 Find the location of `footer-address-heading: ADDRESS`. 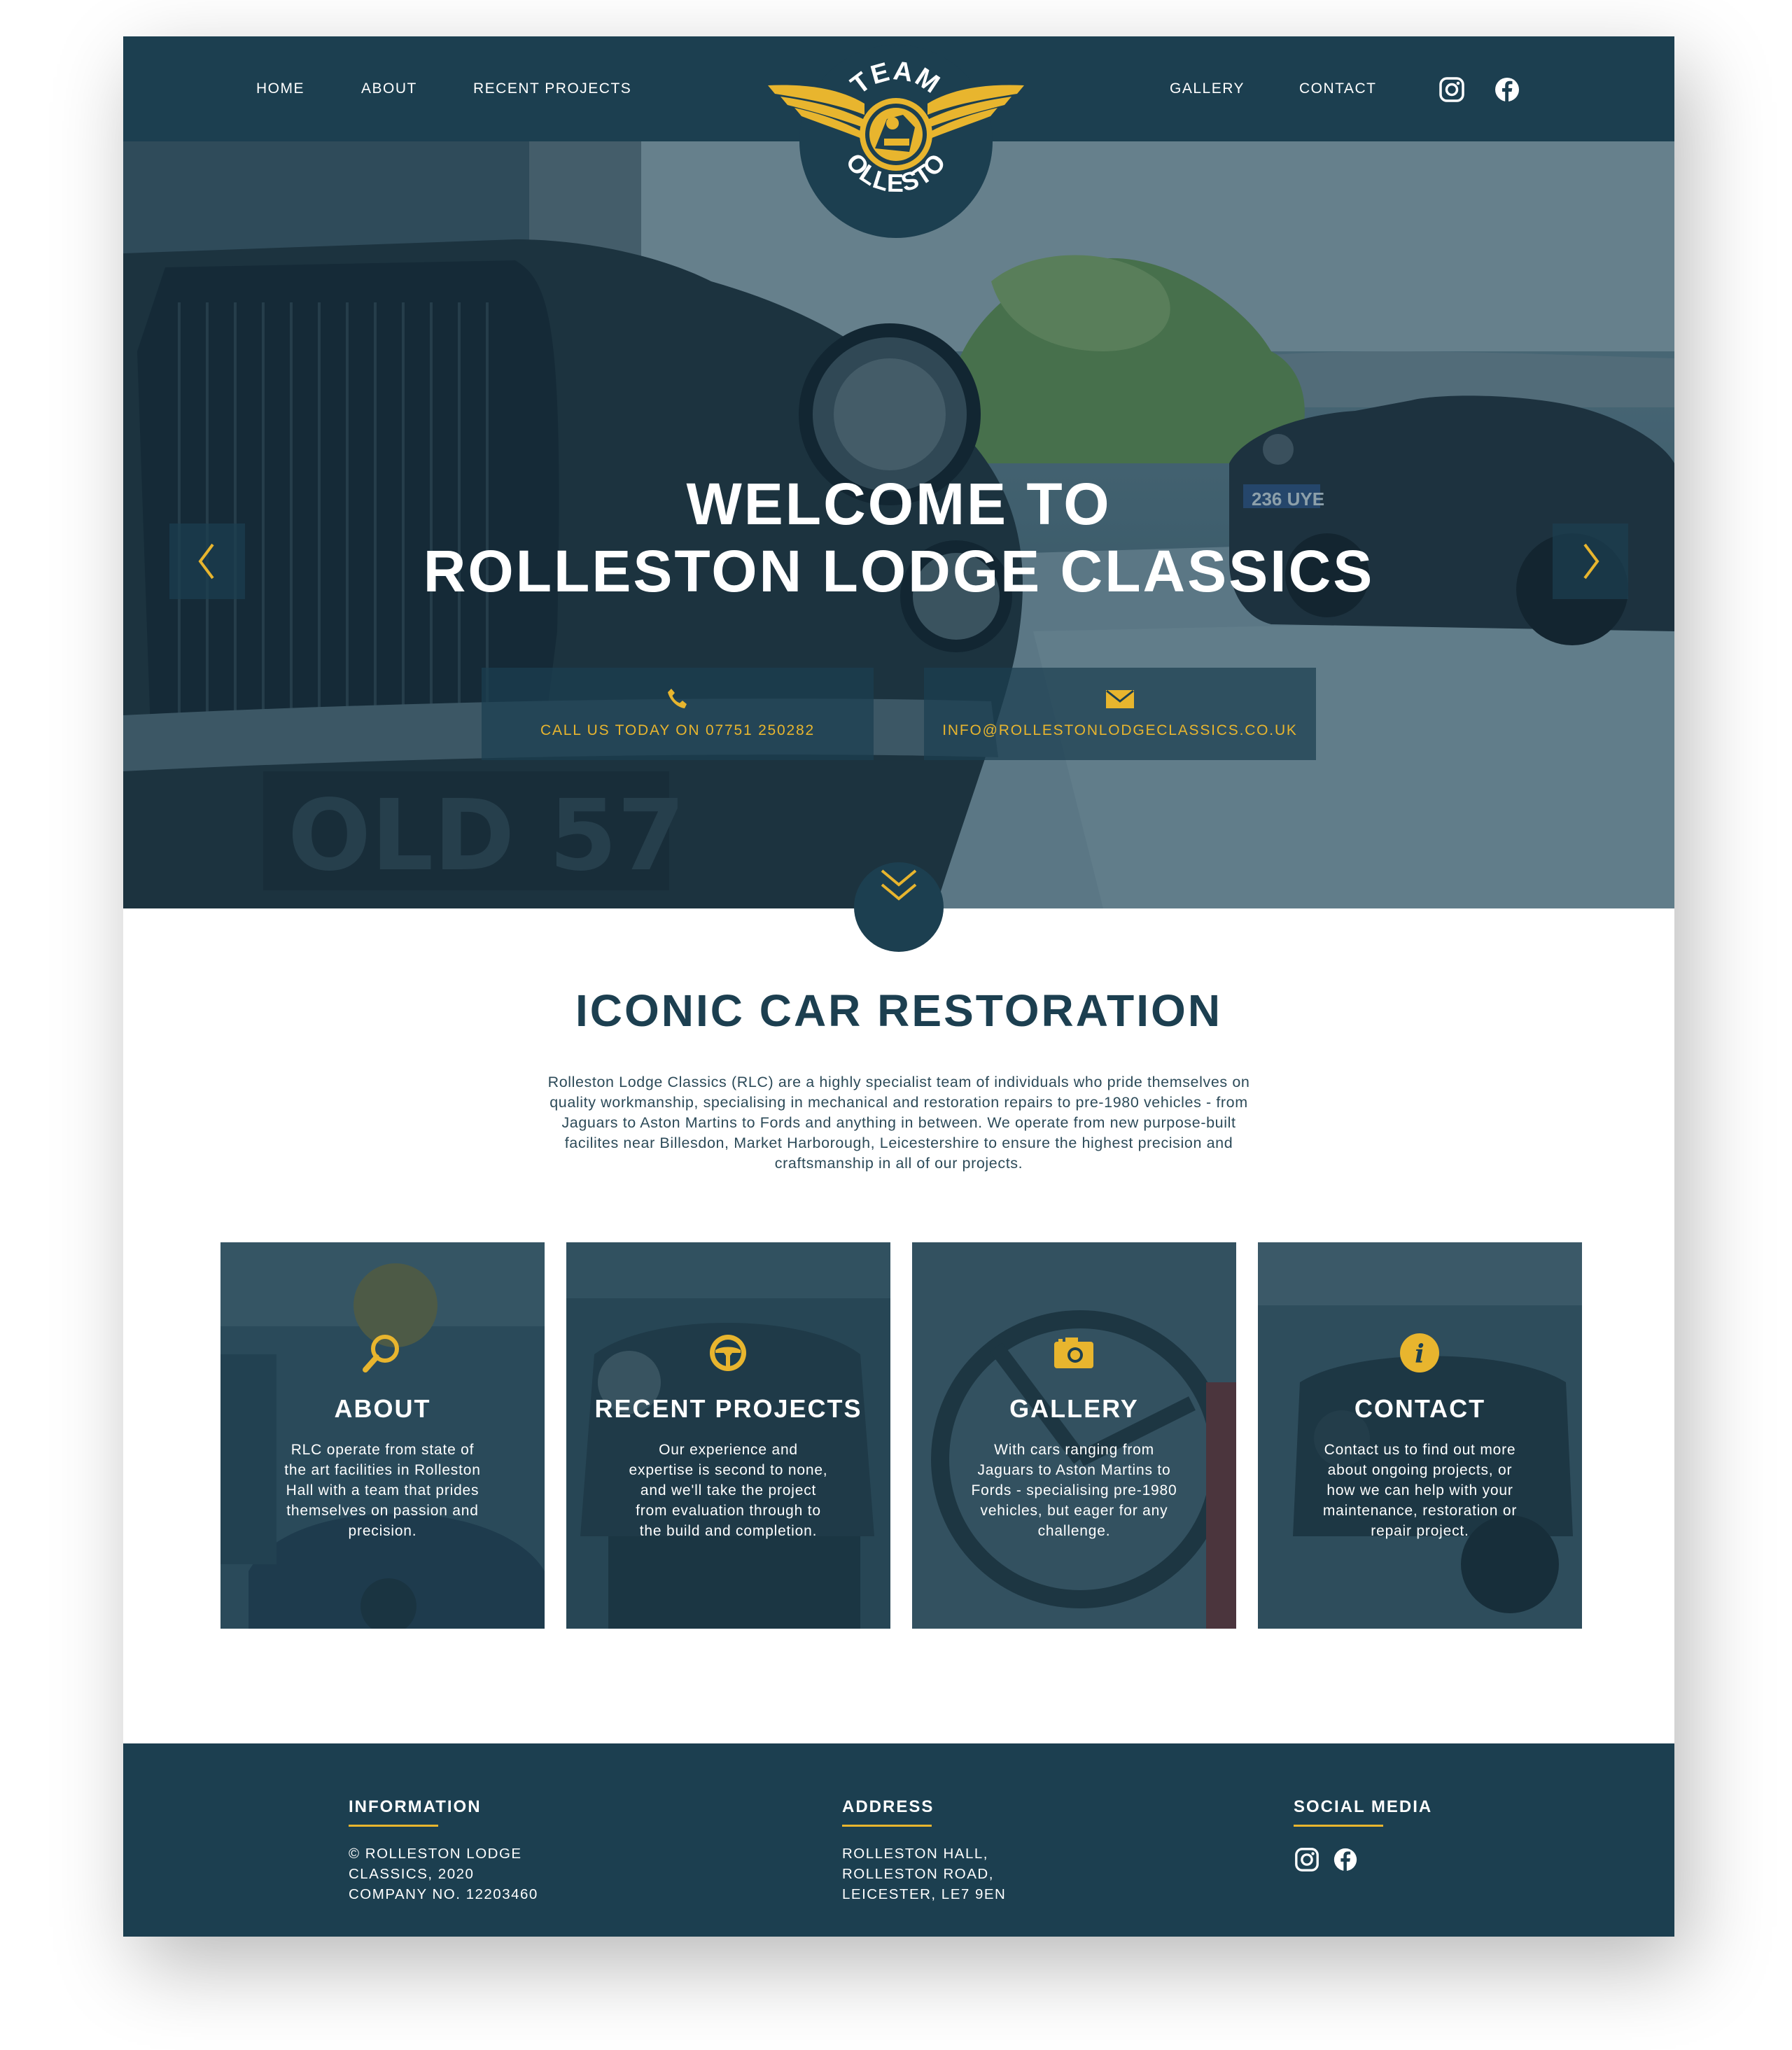

footer-address-heading: ADDRESS is located at coordinates (888, 1806).